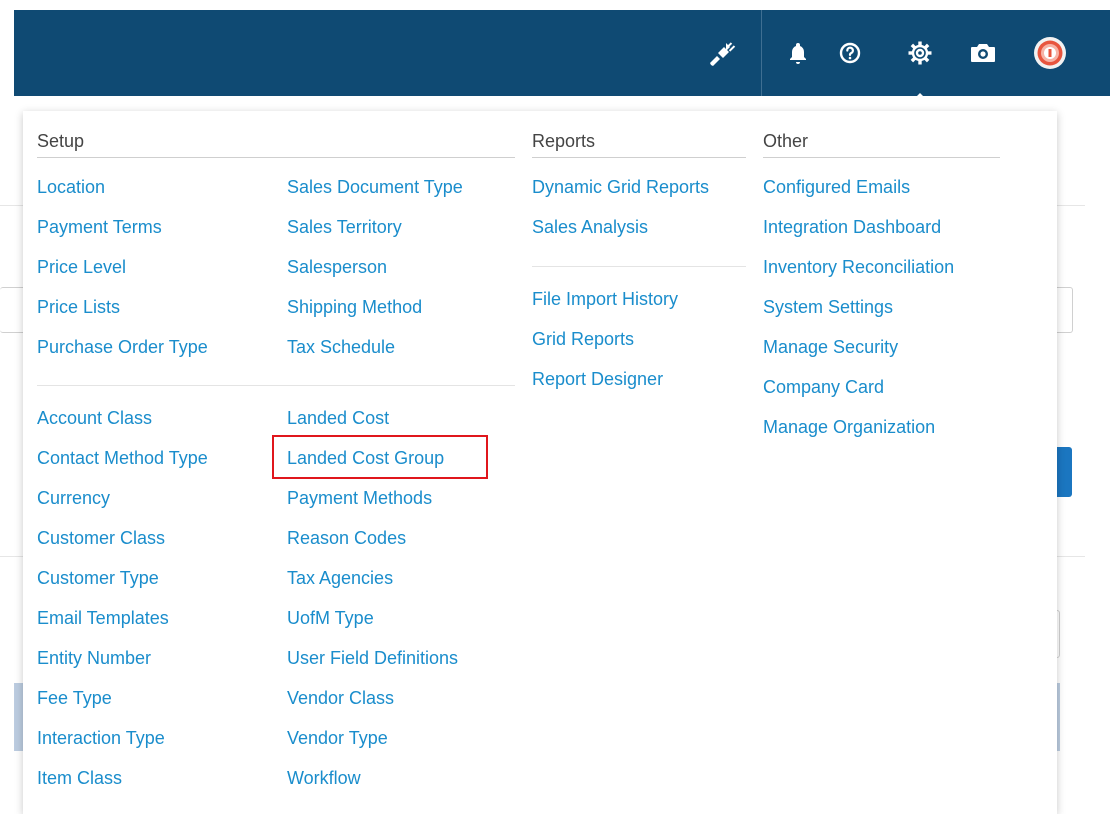 Image resolution: width=1110 pixels, height=814 pixels. I want to click on menu-item-item-class: Item Class, so click(79, 778).